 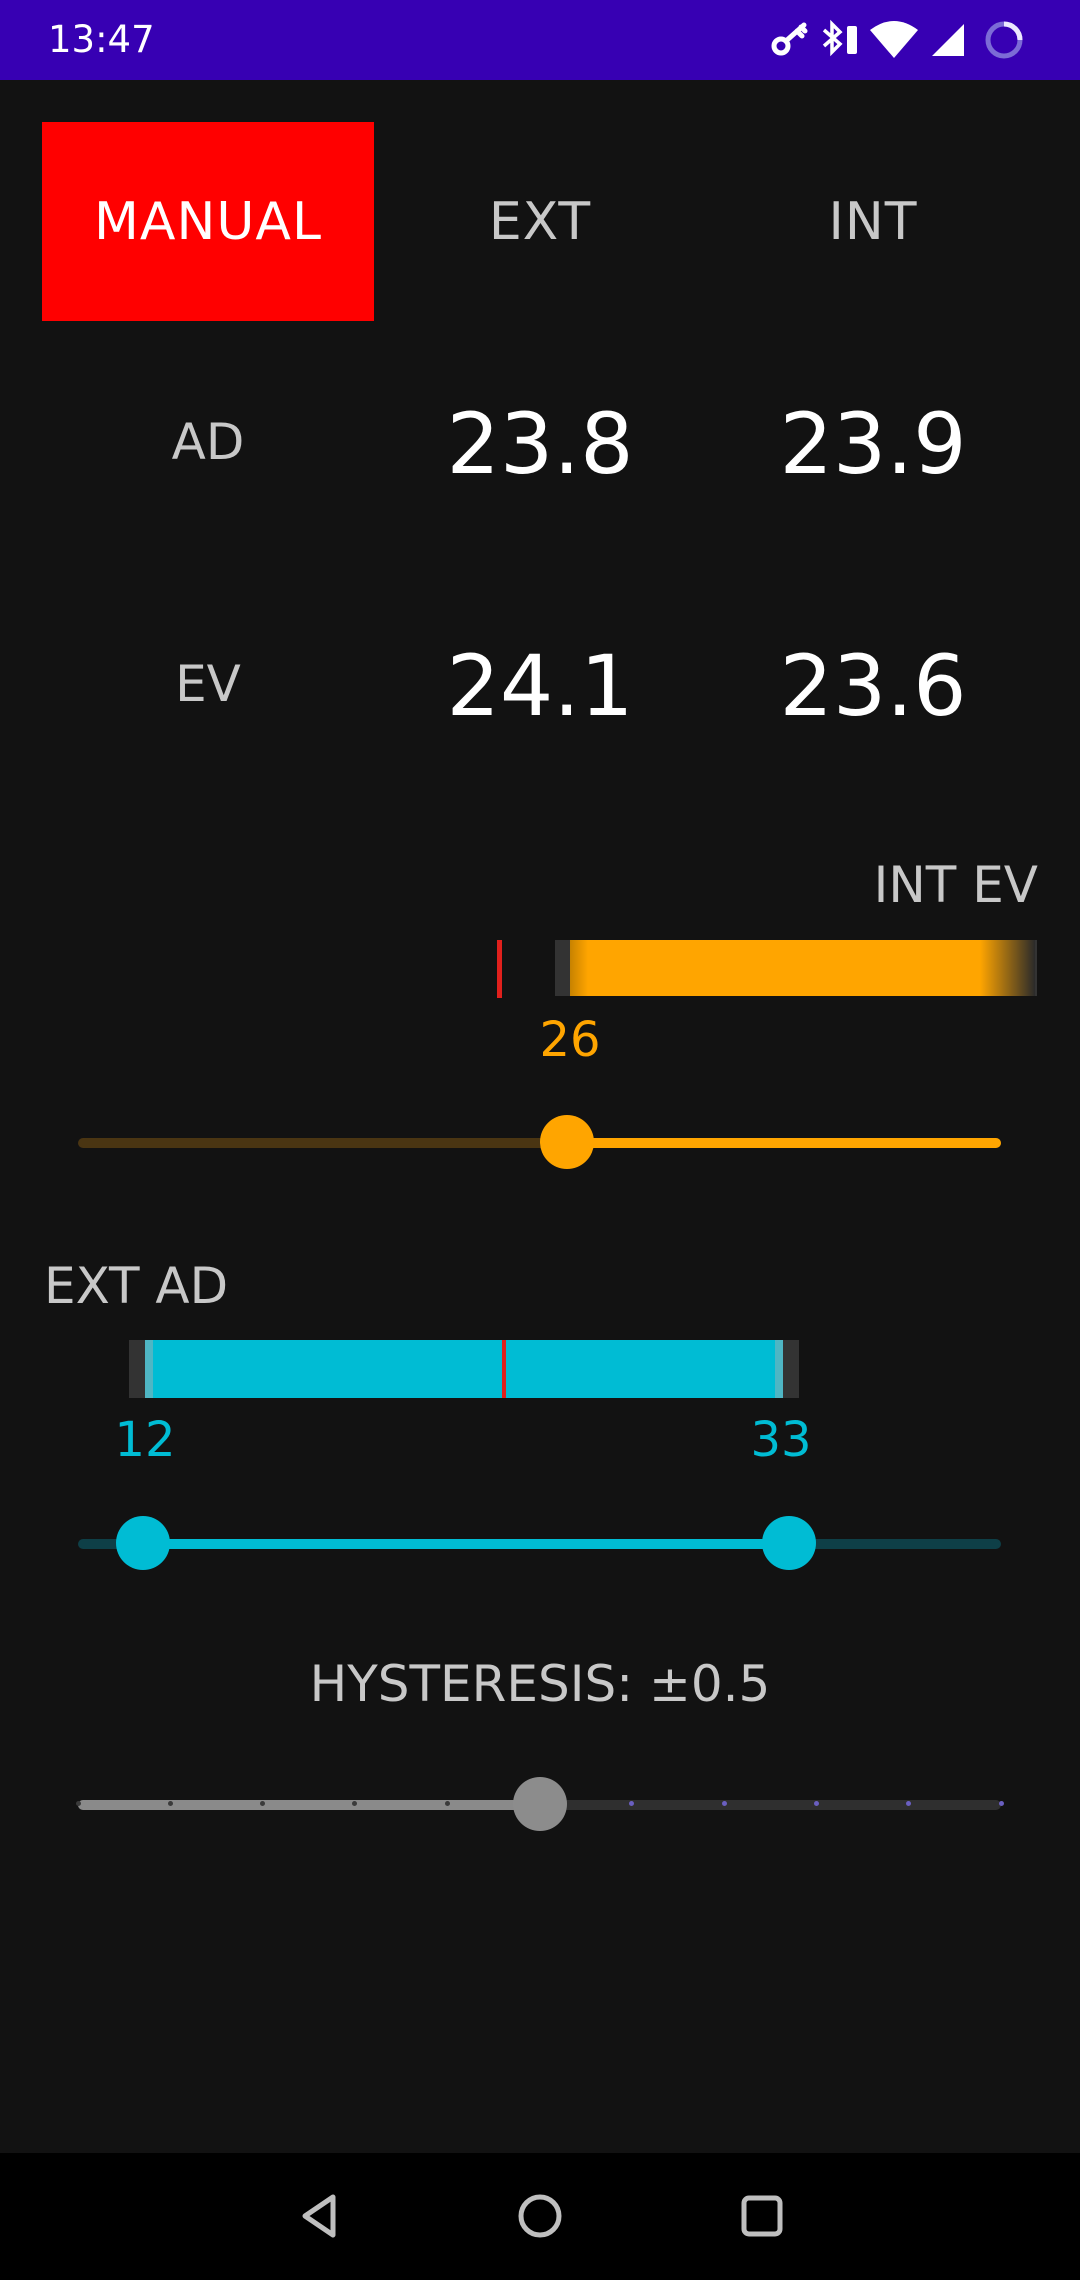 I want to click on ev-row-label: EV, so click(x=208, y=684).